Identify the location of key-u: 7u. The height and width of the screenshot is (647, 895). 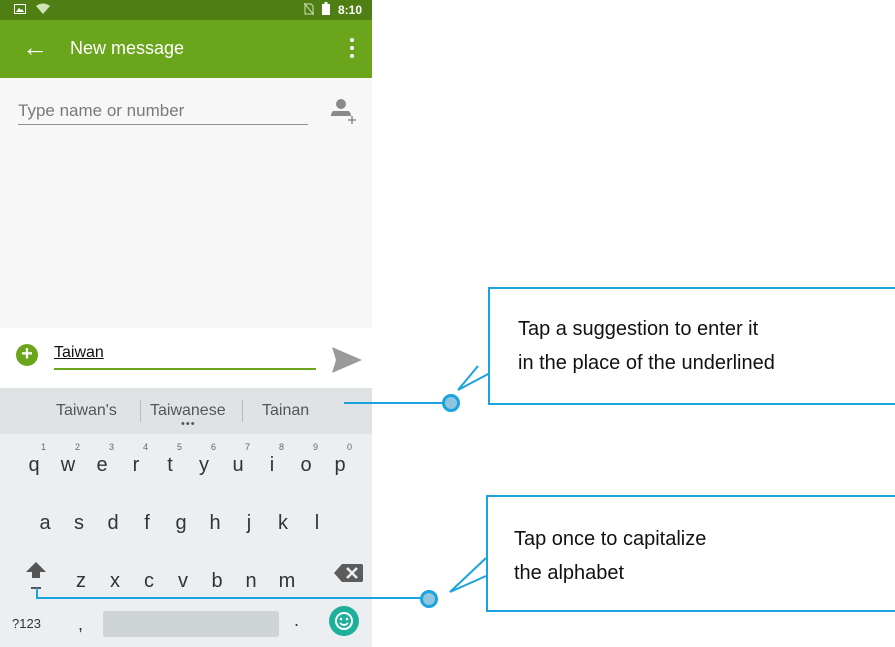
(238, 460).